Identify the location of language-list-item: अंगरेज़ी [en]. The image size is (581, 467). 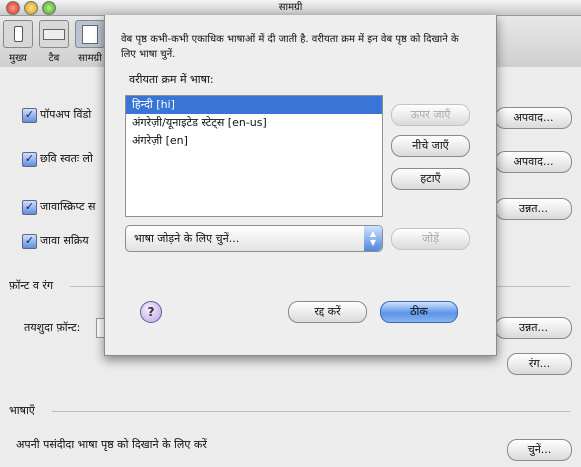
(254, 141).